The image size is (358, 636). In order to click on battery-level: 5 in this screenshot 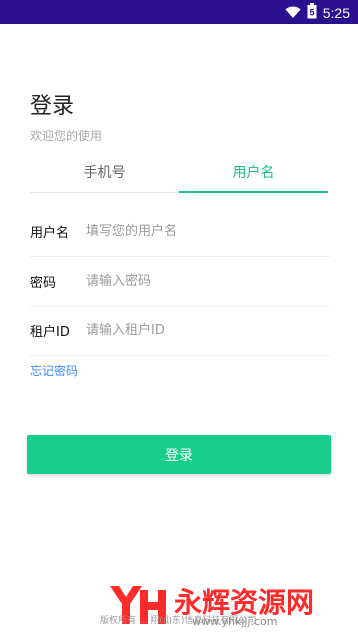, I will do `click(311, 13)`.